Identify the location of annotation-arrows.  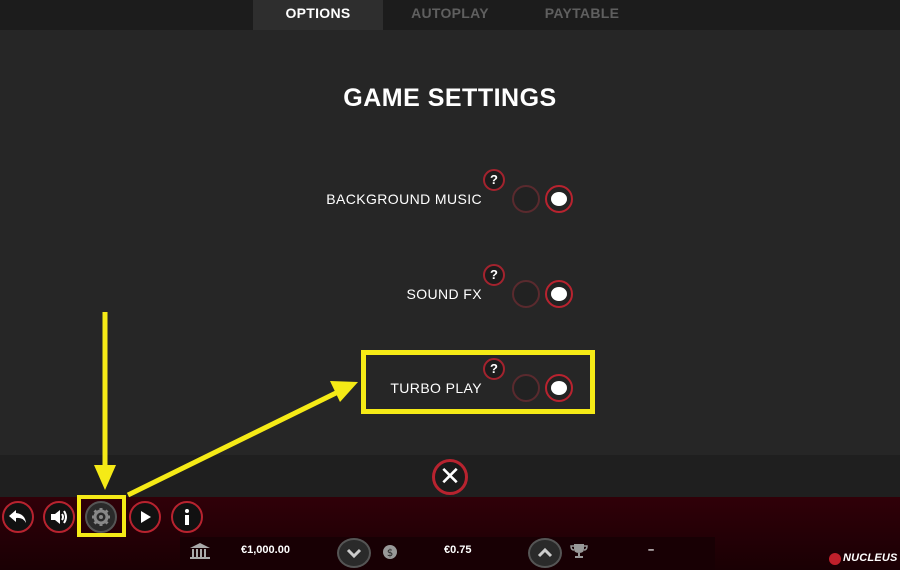
(226, 405).